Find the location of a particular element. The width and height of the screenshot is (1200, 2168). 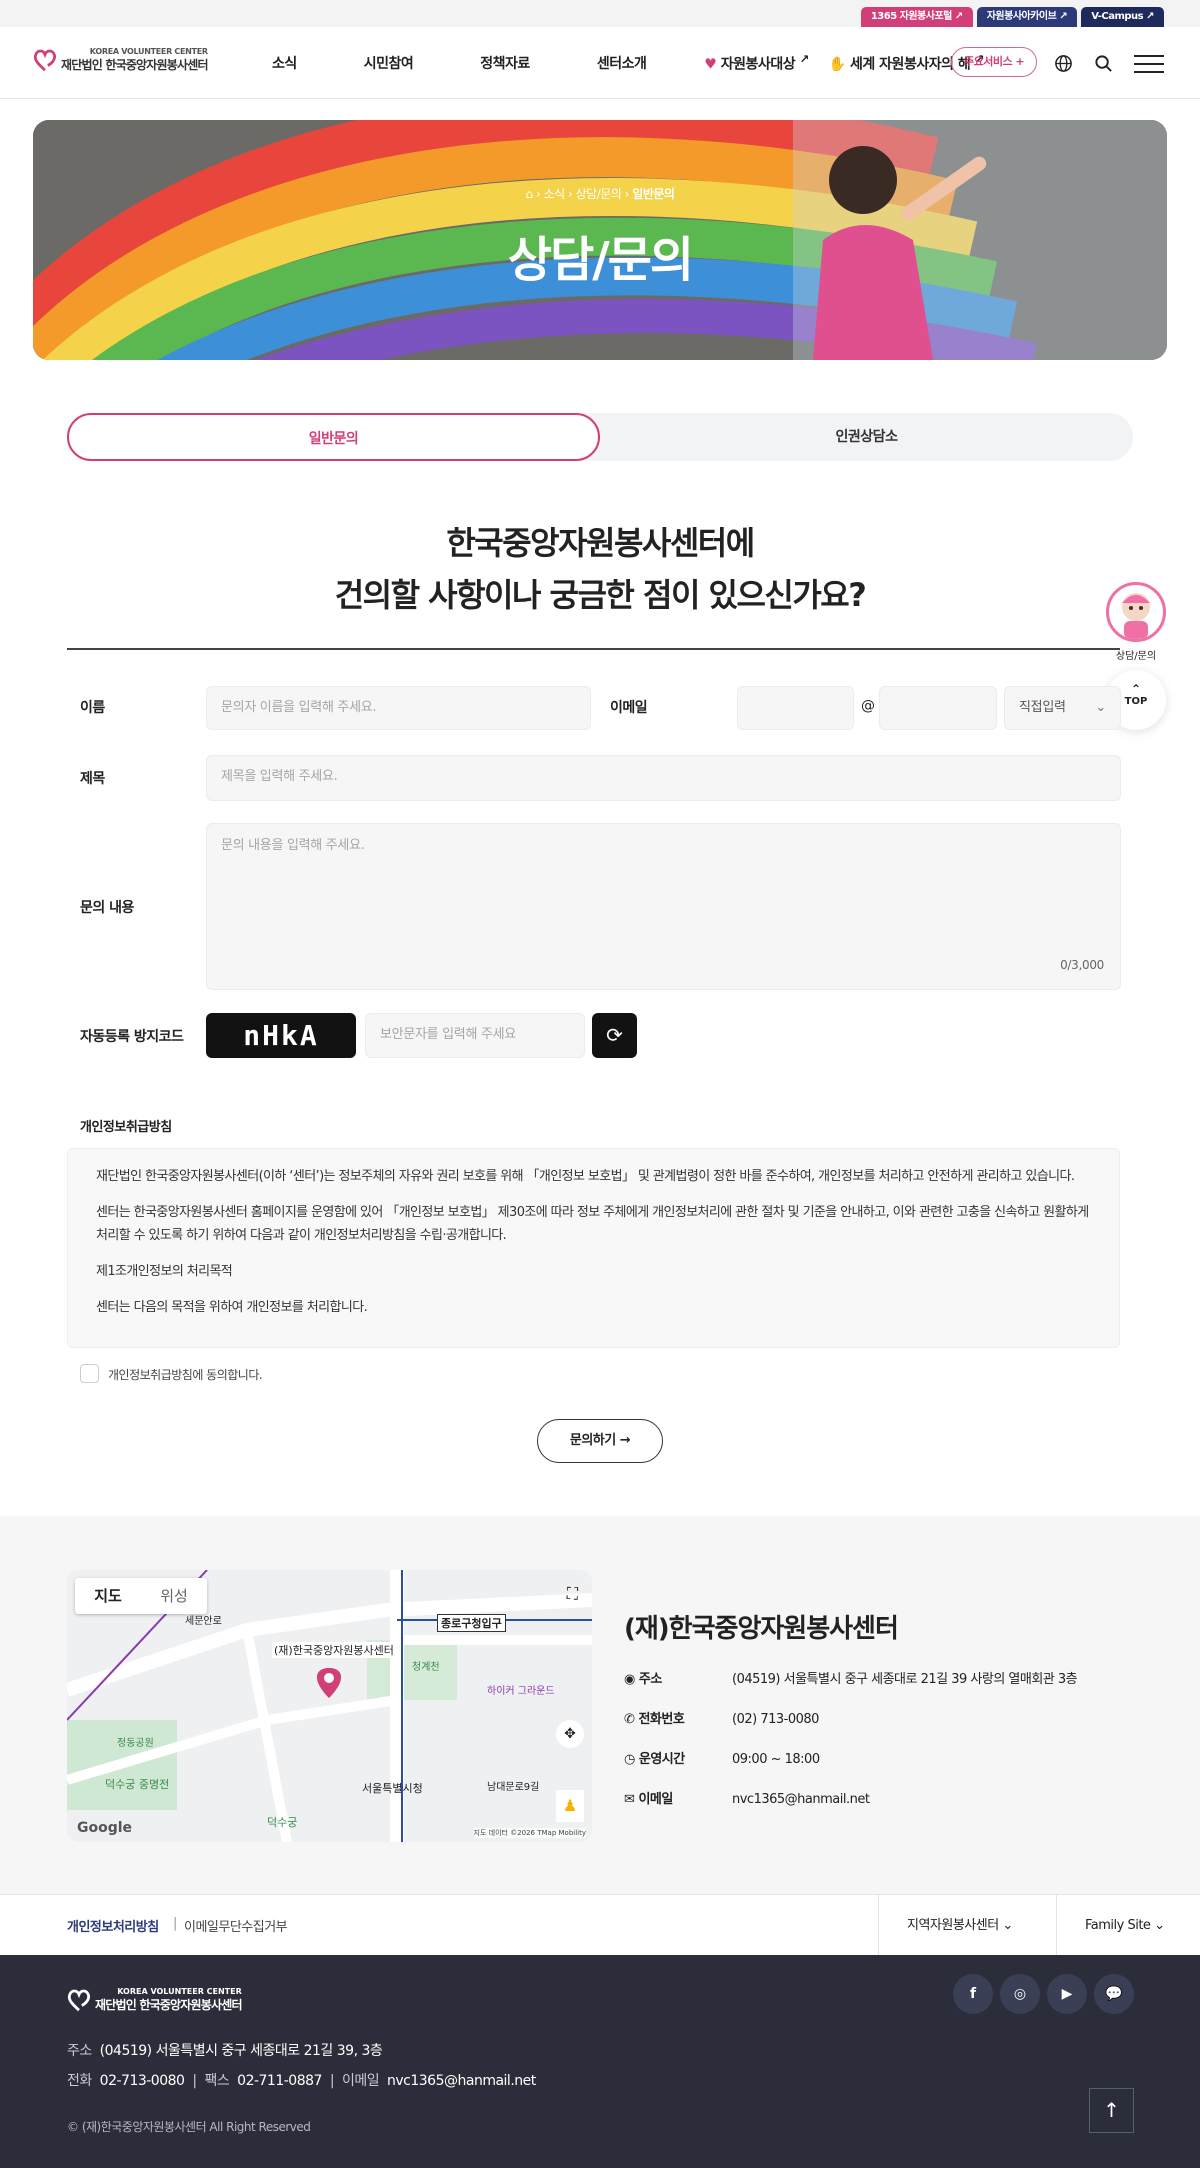

char-counter: 0/3,000 is located at coordinates (1082, 965).